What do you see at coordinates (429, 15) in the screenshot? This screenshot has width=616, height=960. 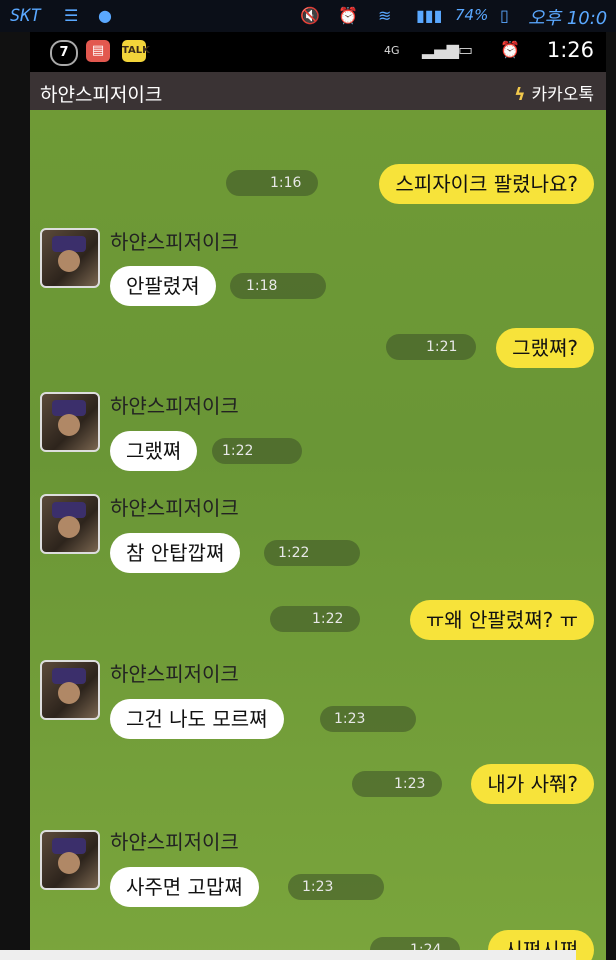 I see `signal-icon: ▮▮▮` at bounding box center [429, 15].